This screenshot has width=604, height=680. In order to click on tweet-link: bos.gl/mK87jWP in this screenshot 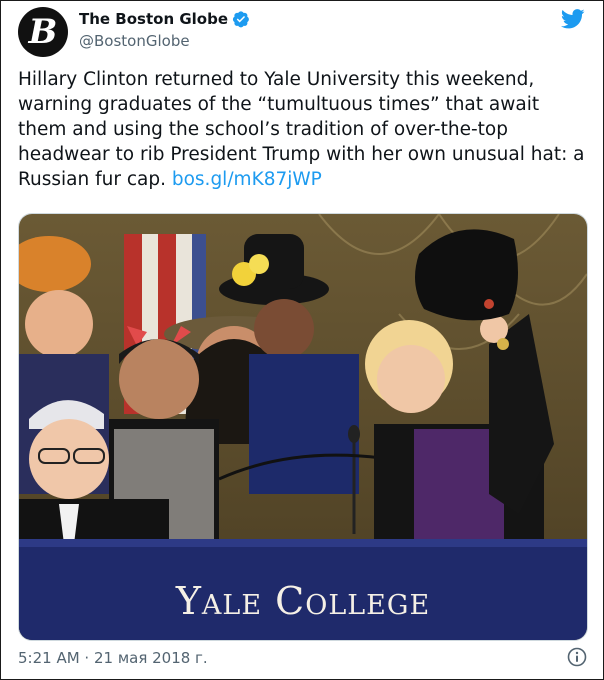, I will do `click(247, 179)`.